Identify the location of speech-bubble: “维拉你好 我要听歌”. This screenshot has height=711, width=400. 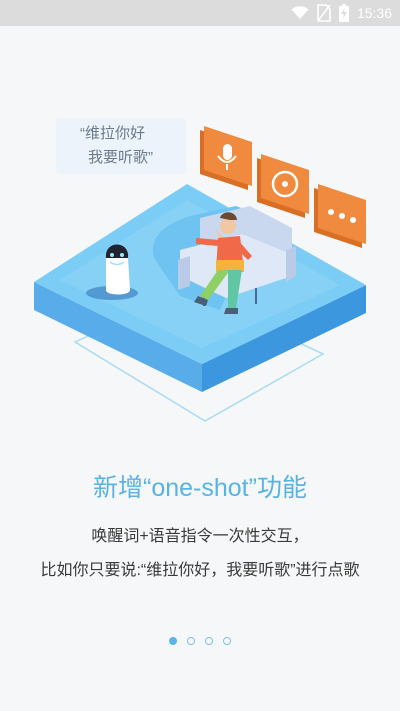
(121, 146).